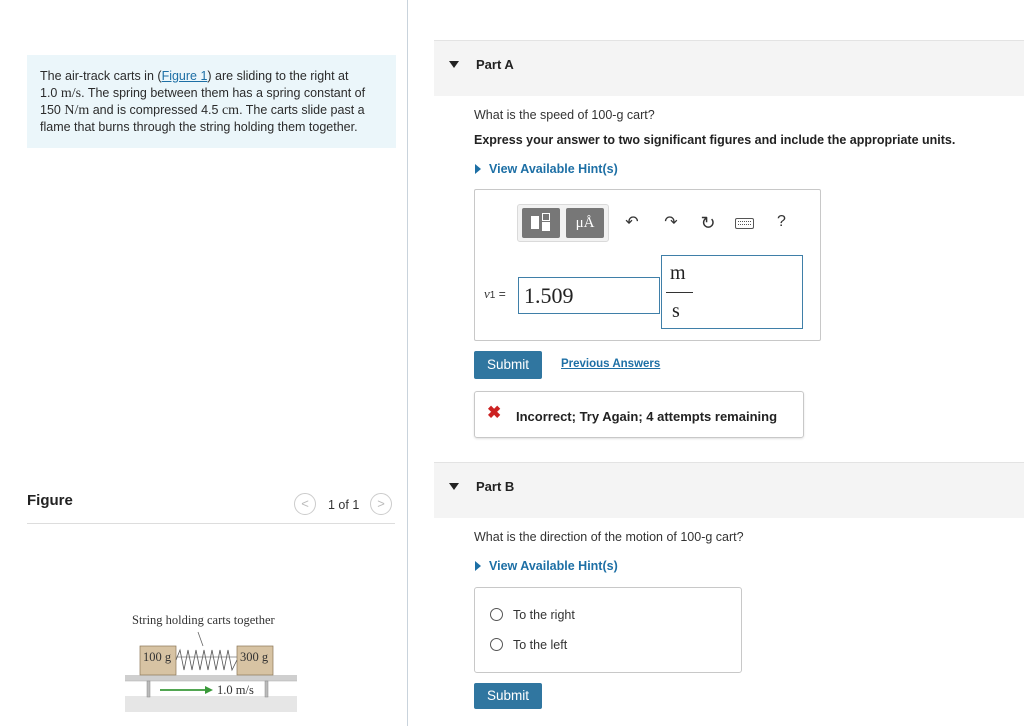 The image size is (1024, 726). What do you see at coordinates (495, 293) in the screenshot?
I see `answer-variable: v1 =` at bounding box center [495, 293].